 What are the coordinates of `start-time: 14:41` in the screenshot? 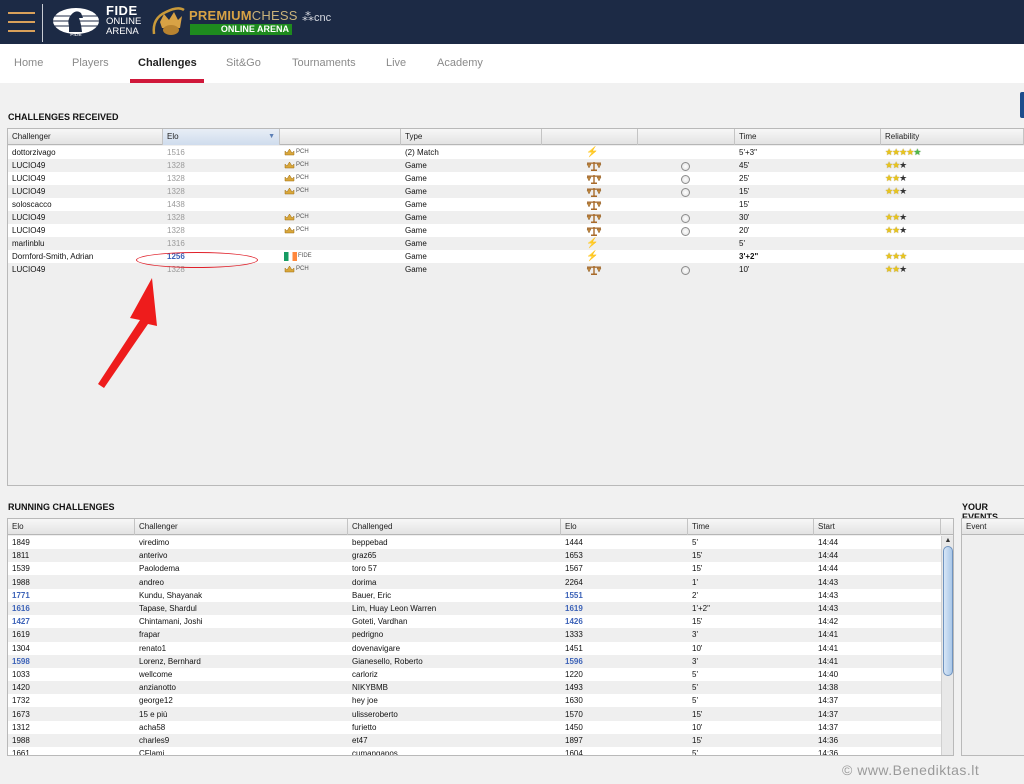 It's located at (828, 635).